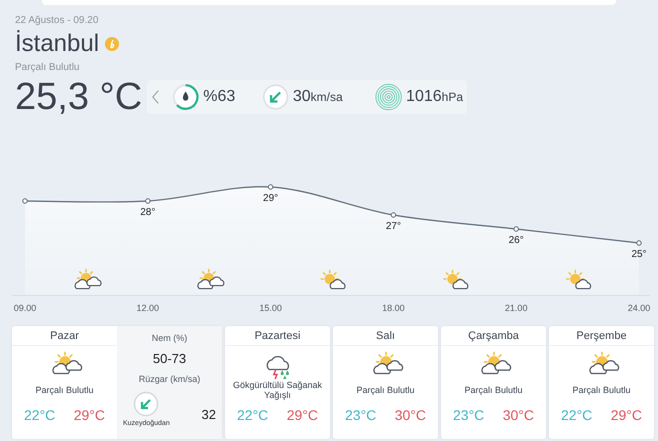  I want to click on axis-label: 24.00, so click(639, 308).